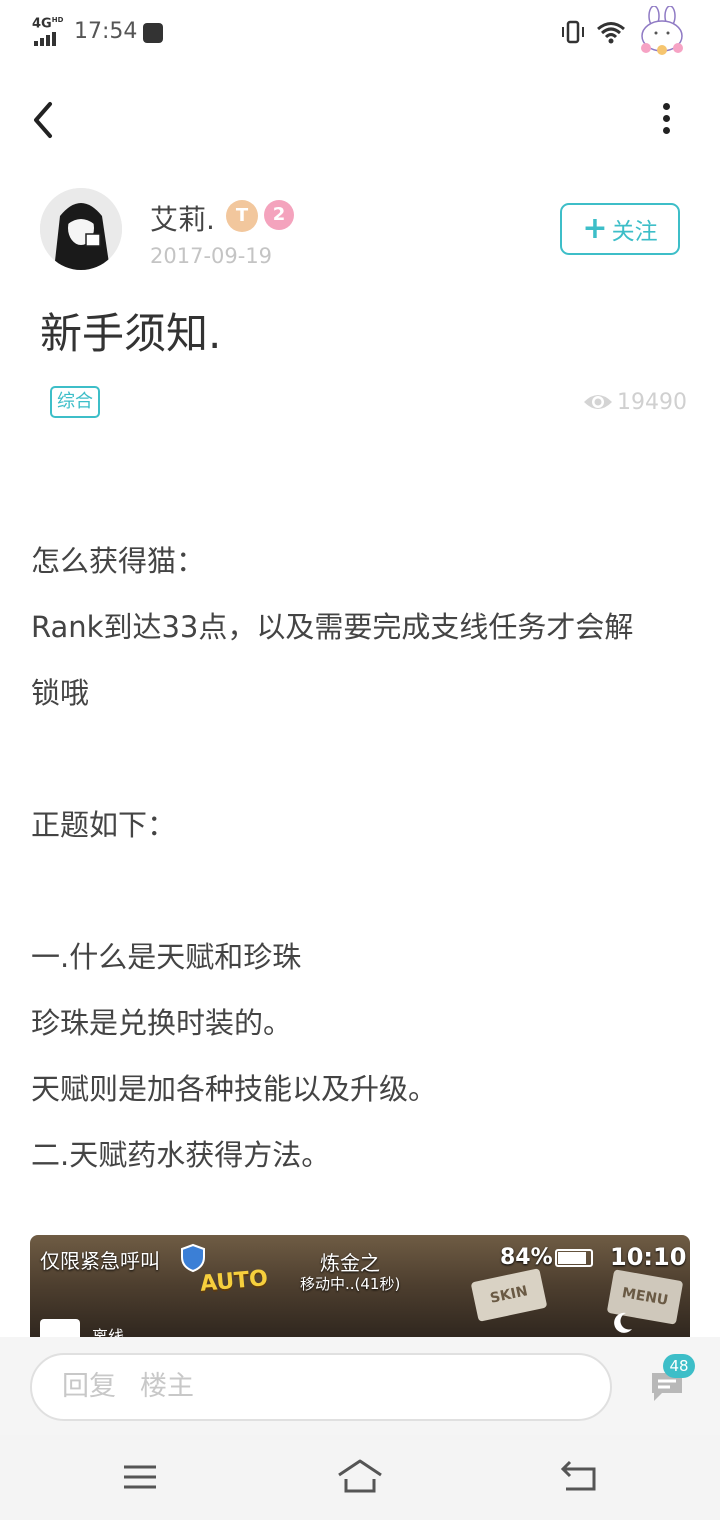 The height and width of the screenshot is (1520, 720). Describe the element at coordinates (623, 1322) in the screenshot. I see `moon-icon` at that location.